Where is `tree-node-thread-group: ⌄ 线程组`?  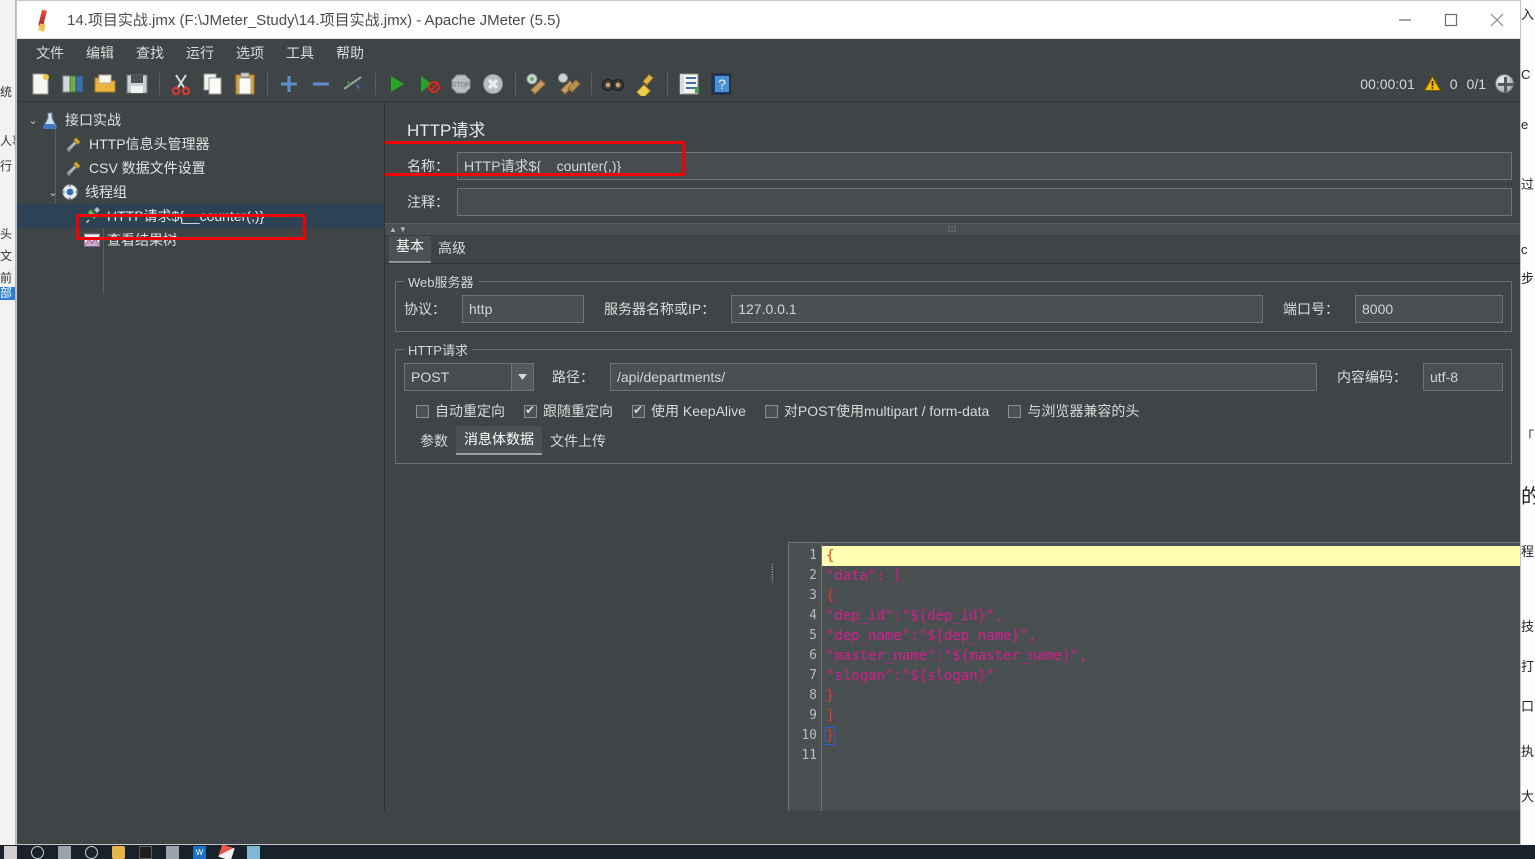 tree-node-thread-group: ⌄ 线程组 is located at coordinates (200, 192).